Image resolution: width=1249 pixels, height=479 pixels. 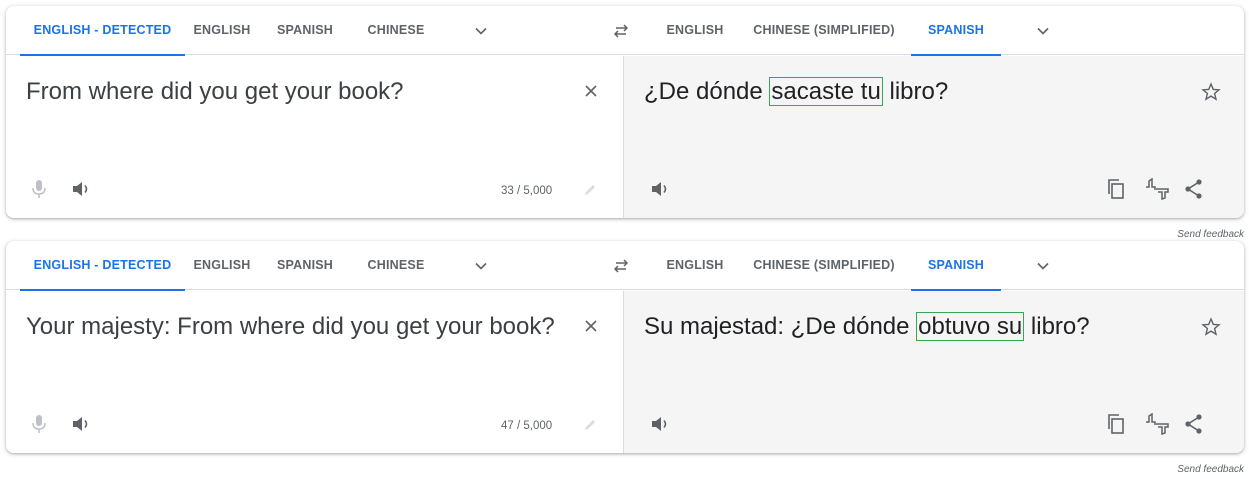 What do you see at coordinates (707, 91) in the screenshot?
I see `translation-text-pre: ¿De dónde` at bounding box center [707, 91].